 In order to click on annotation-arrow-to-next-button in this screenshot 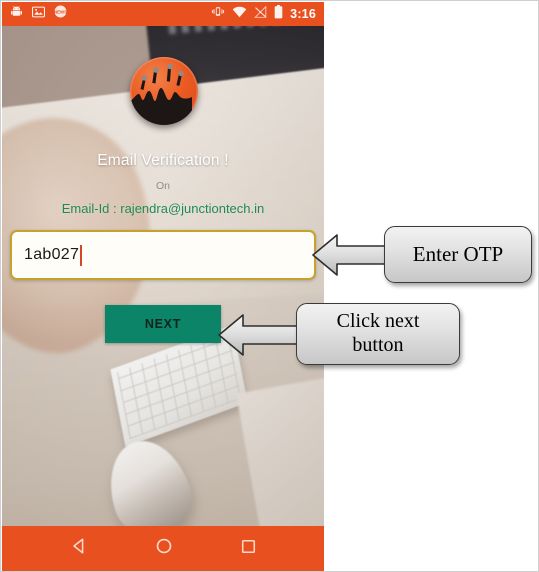, I will do `click(260, 337)`.